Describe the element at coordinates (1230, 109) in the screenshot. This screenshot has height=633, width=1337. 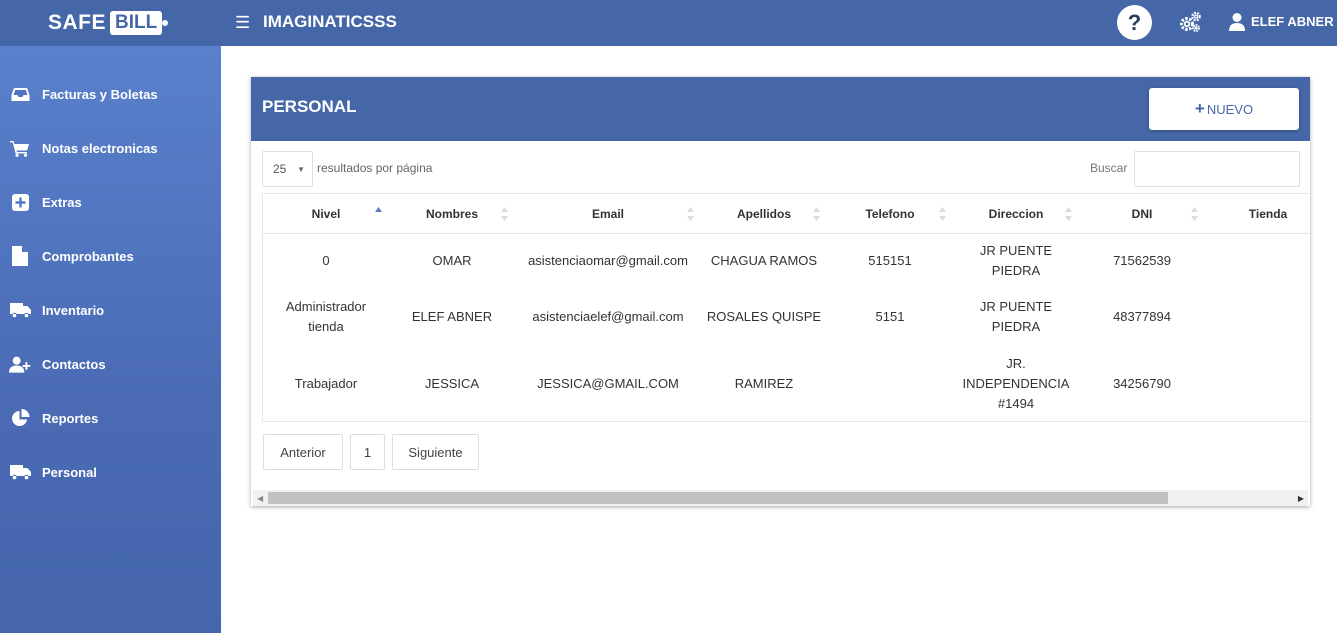
I see `new-button-label: NUEVO` at that location.